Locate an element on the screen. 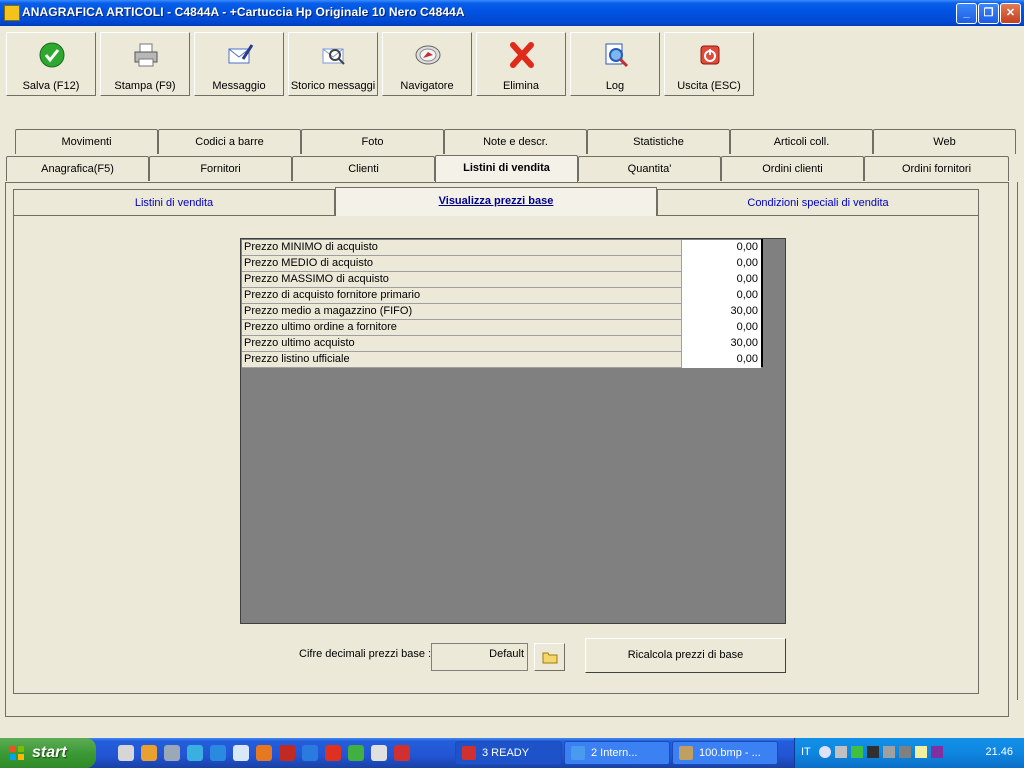  save-button-label: Salva (F12) is located at coordinates (51, 86).